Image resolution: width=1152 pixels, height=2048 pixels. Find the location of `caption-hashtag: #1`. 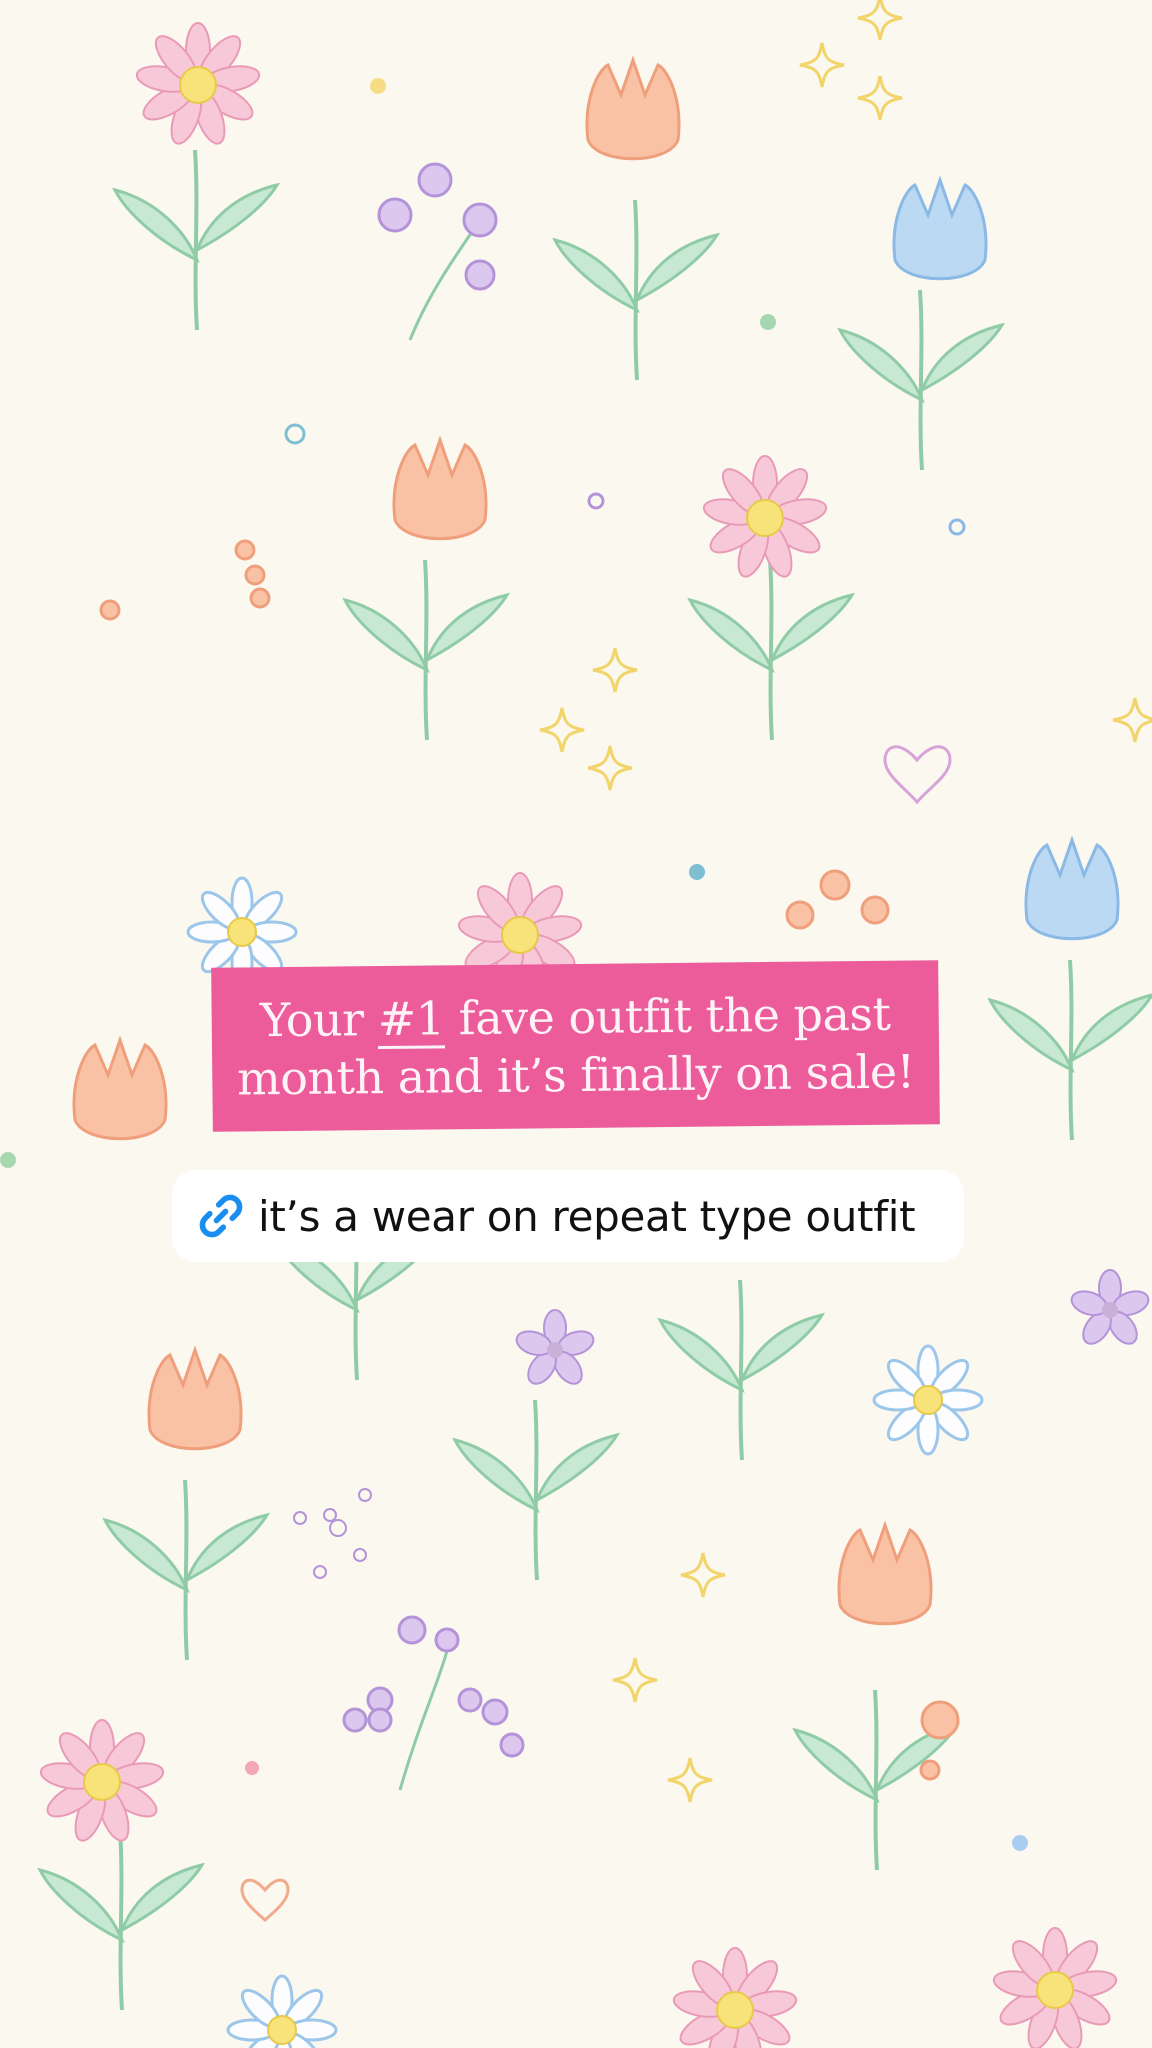

caption-hashtag: #1 is located at coordinates (411, 1020).